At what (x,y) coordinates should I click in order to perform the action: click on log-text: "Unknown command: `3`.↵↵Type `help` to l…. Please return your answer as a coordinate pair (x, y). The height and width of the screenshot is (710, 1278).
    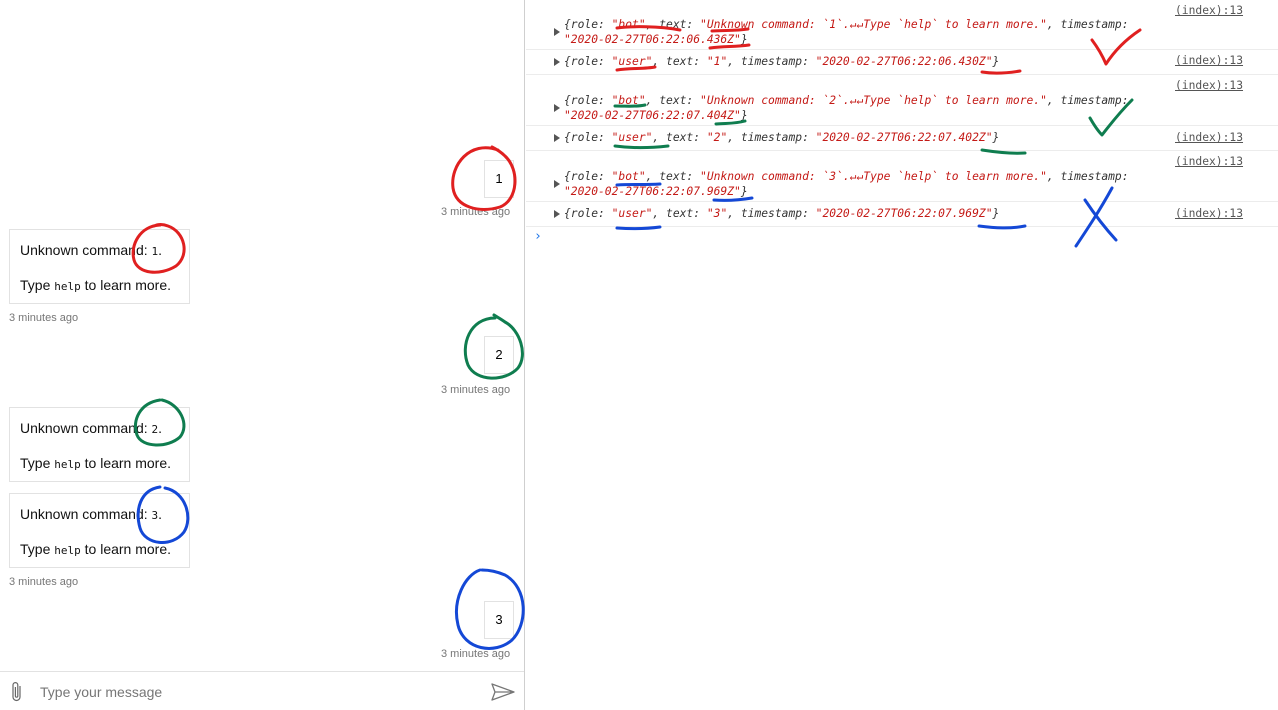
    Looking at the image, I should click on (873, 176).